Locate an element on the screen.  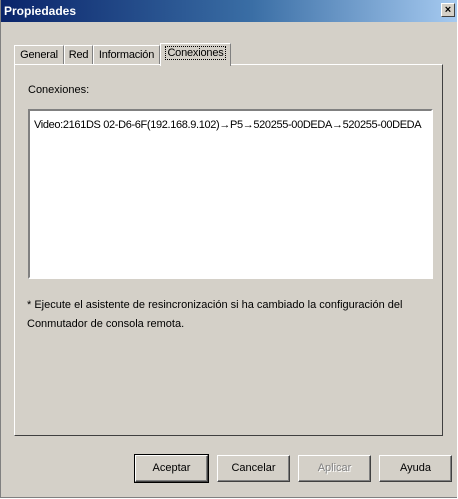
accept-button-label: Aceptar is located at coordinates (171, 468).